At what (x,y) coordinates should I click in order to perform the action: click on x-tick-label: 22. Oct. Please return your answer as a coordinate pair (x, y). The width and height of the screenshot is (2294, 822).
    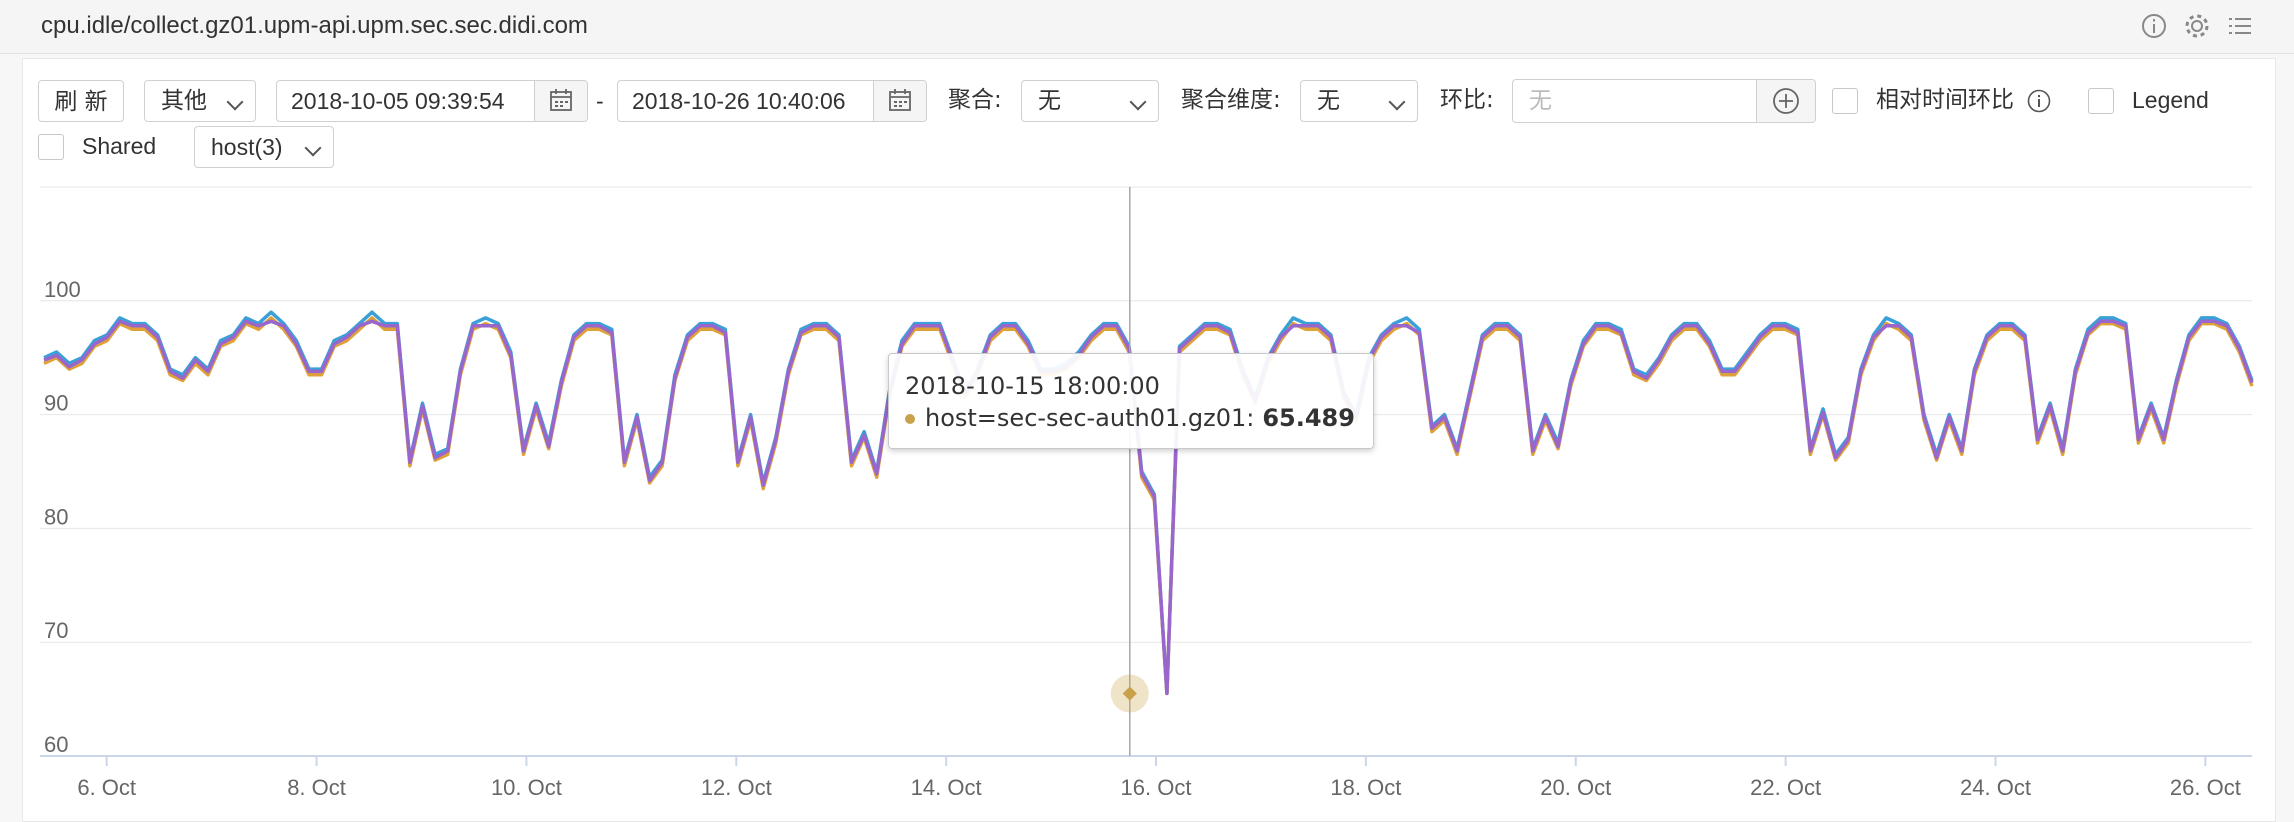
    Looking at the image, I should click on (1785, 787).